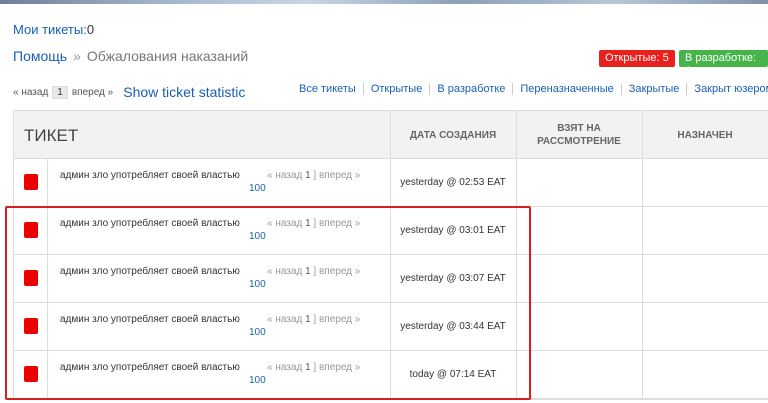 The width and height of the screenshot is (768, 403). What do you see at coordinates (284, 175) in the screenshot?
I see `row-pager-prev: « назад` at bounding box center [284, 175].